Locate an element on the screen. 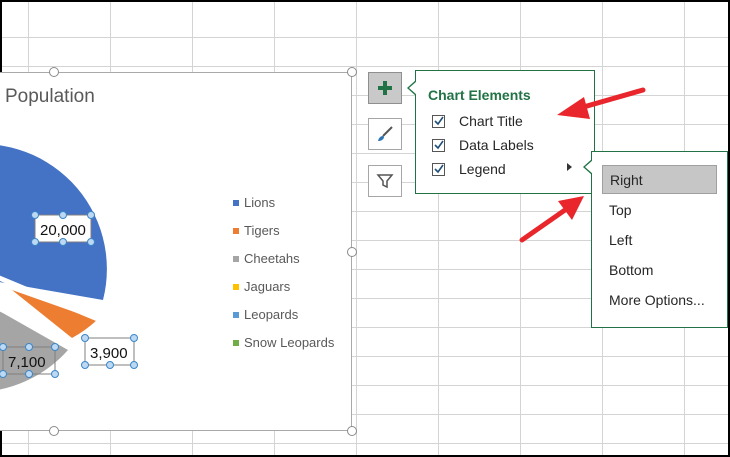  menu-item-left: Left is located at coordinates (659, 239).